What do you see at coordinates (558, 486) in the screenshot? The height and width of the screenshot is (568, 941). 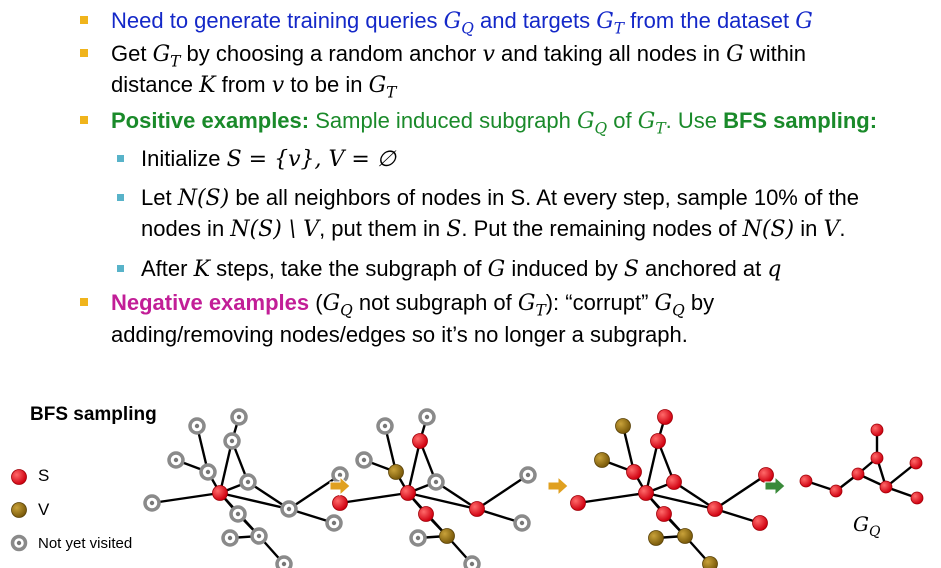 I see `arrow-icon` at bounding box center [558, 486].